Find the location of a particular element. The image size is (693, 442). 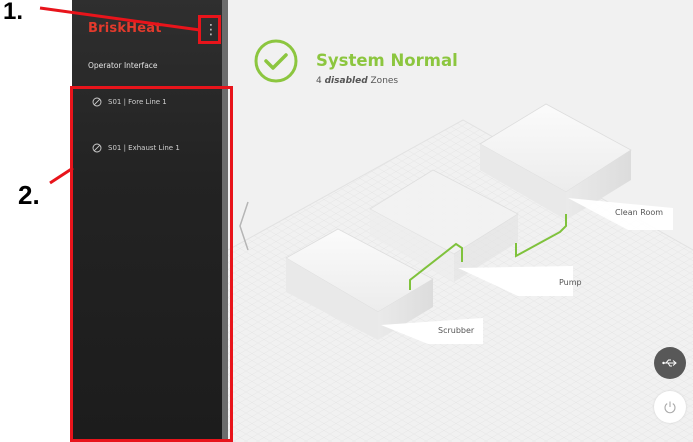

annotation-label-1: 1. is located at coordinates (13, 12).